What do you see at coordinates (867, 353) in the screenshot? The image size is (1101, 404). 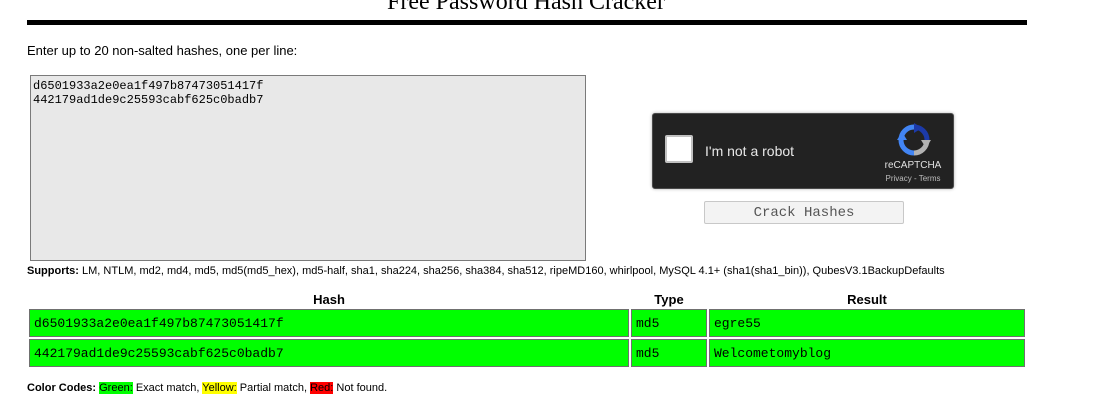 I see `result-cell: Welcometomyblog` at bounding box center [867, 353].